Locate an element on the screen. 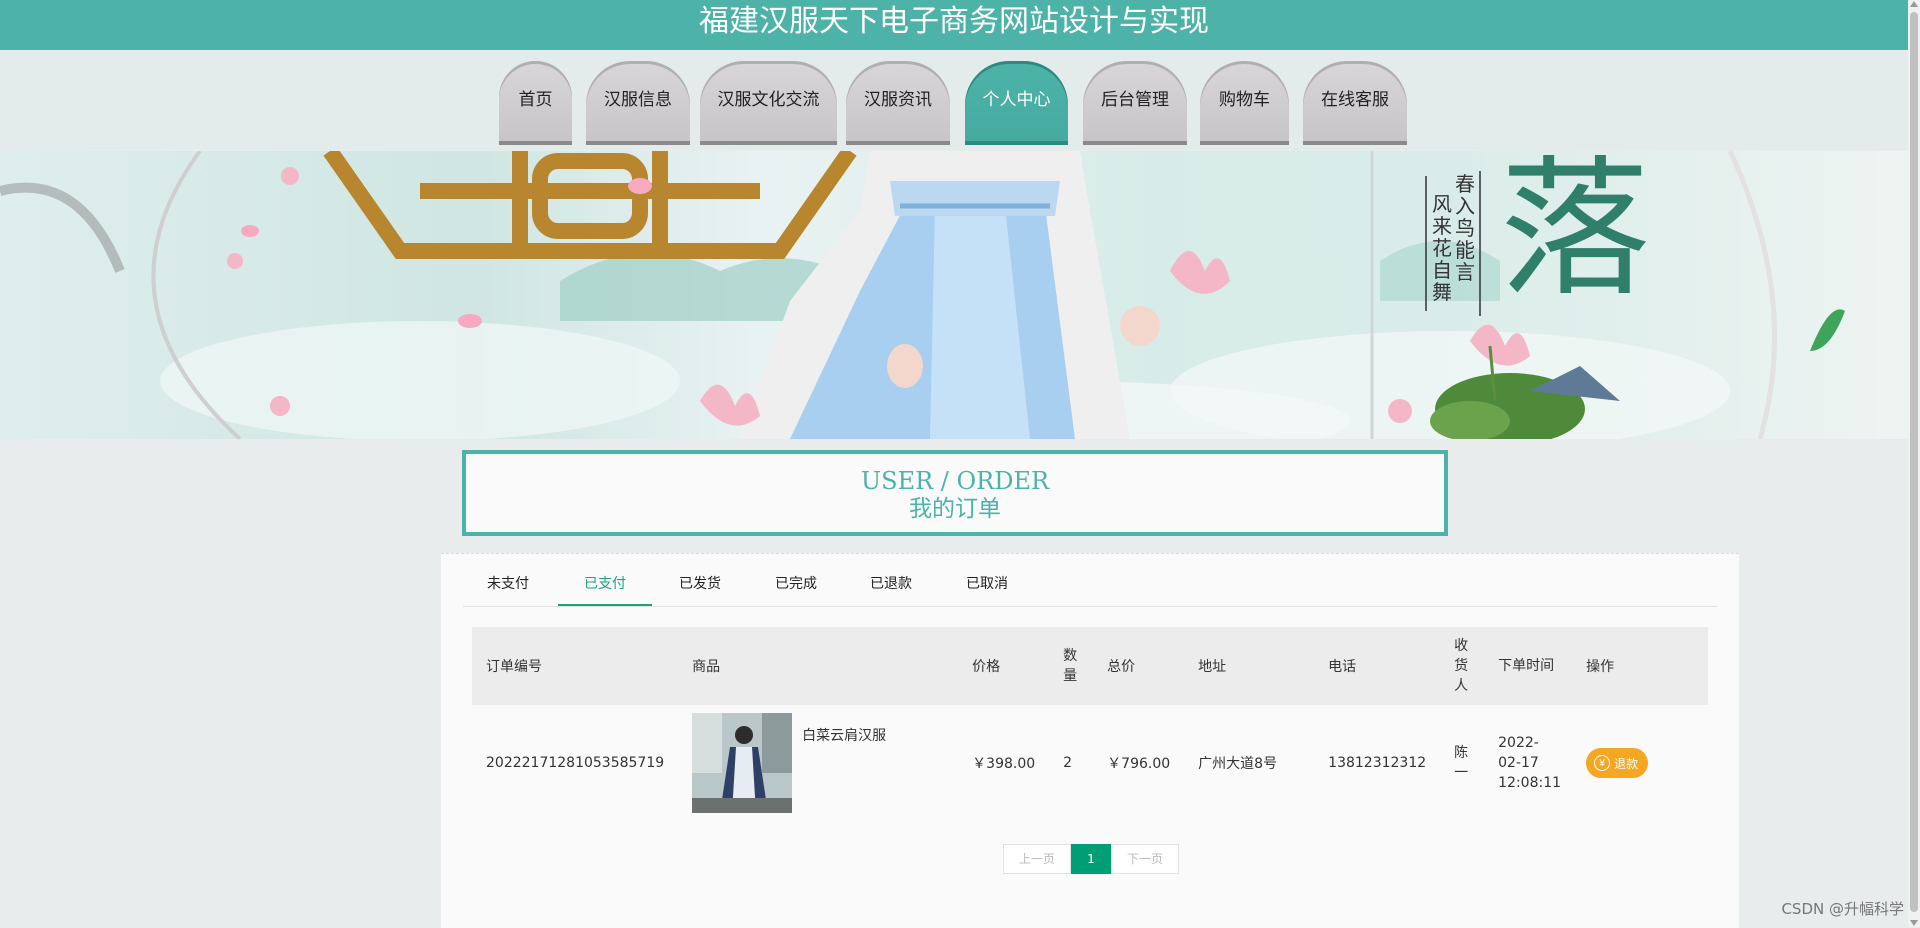 The width and height of the screenshot is (1920, 928). cell-receiver: 陈一 is located at coordinates (1461, 763).